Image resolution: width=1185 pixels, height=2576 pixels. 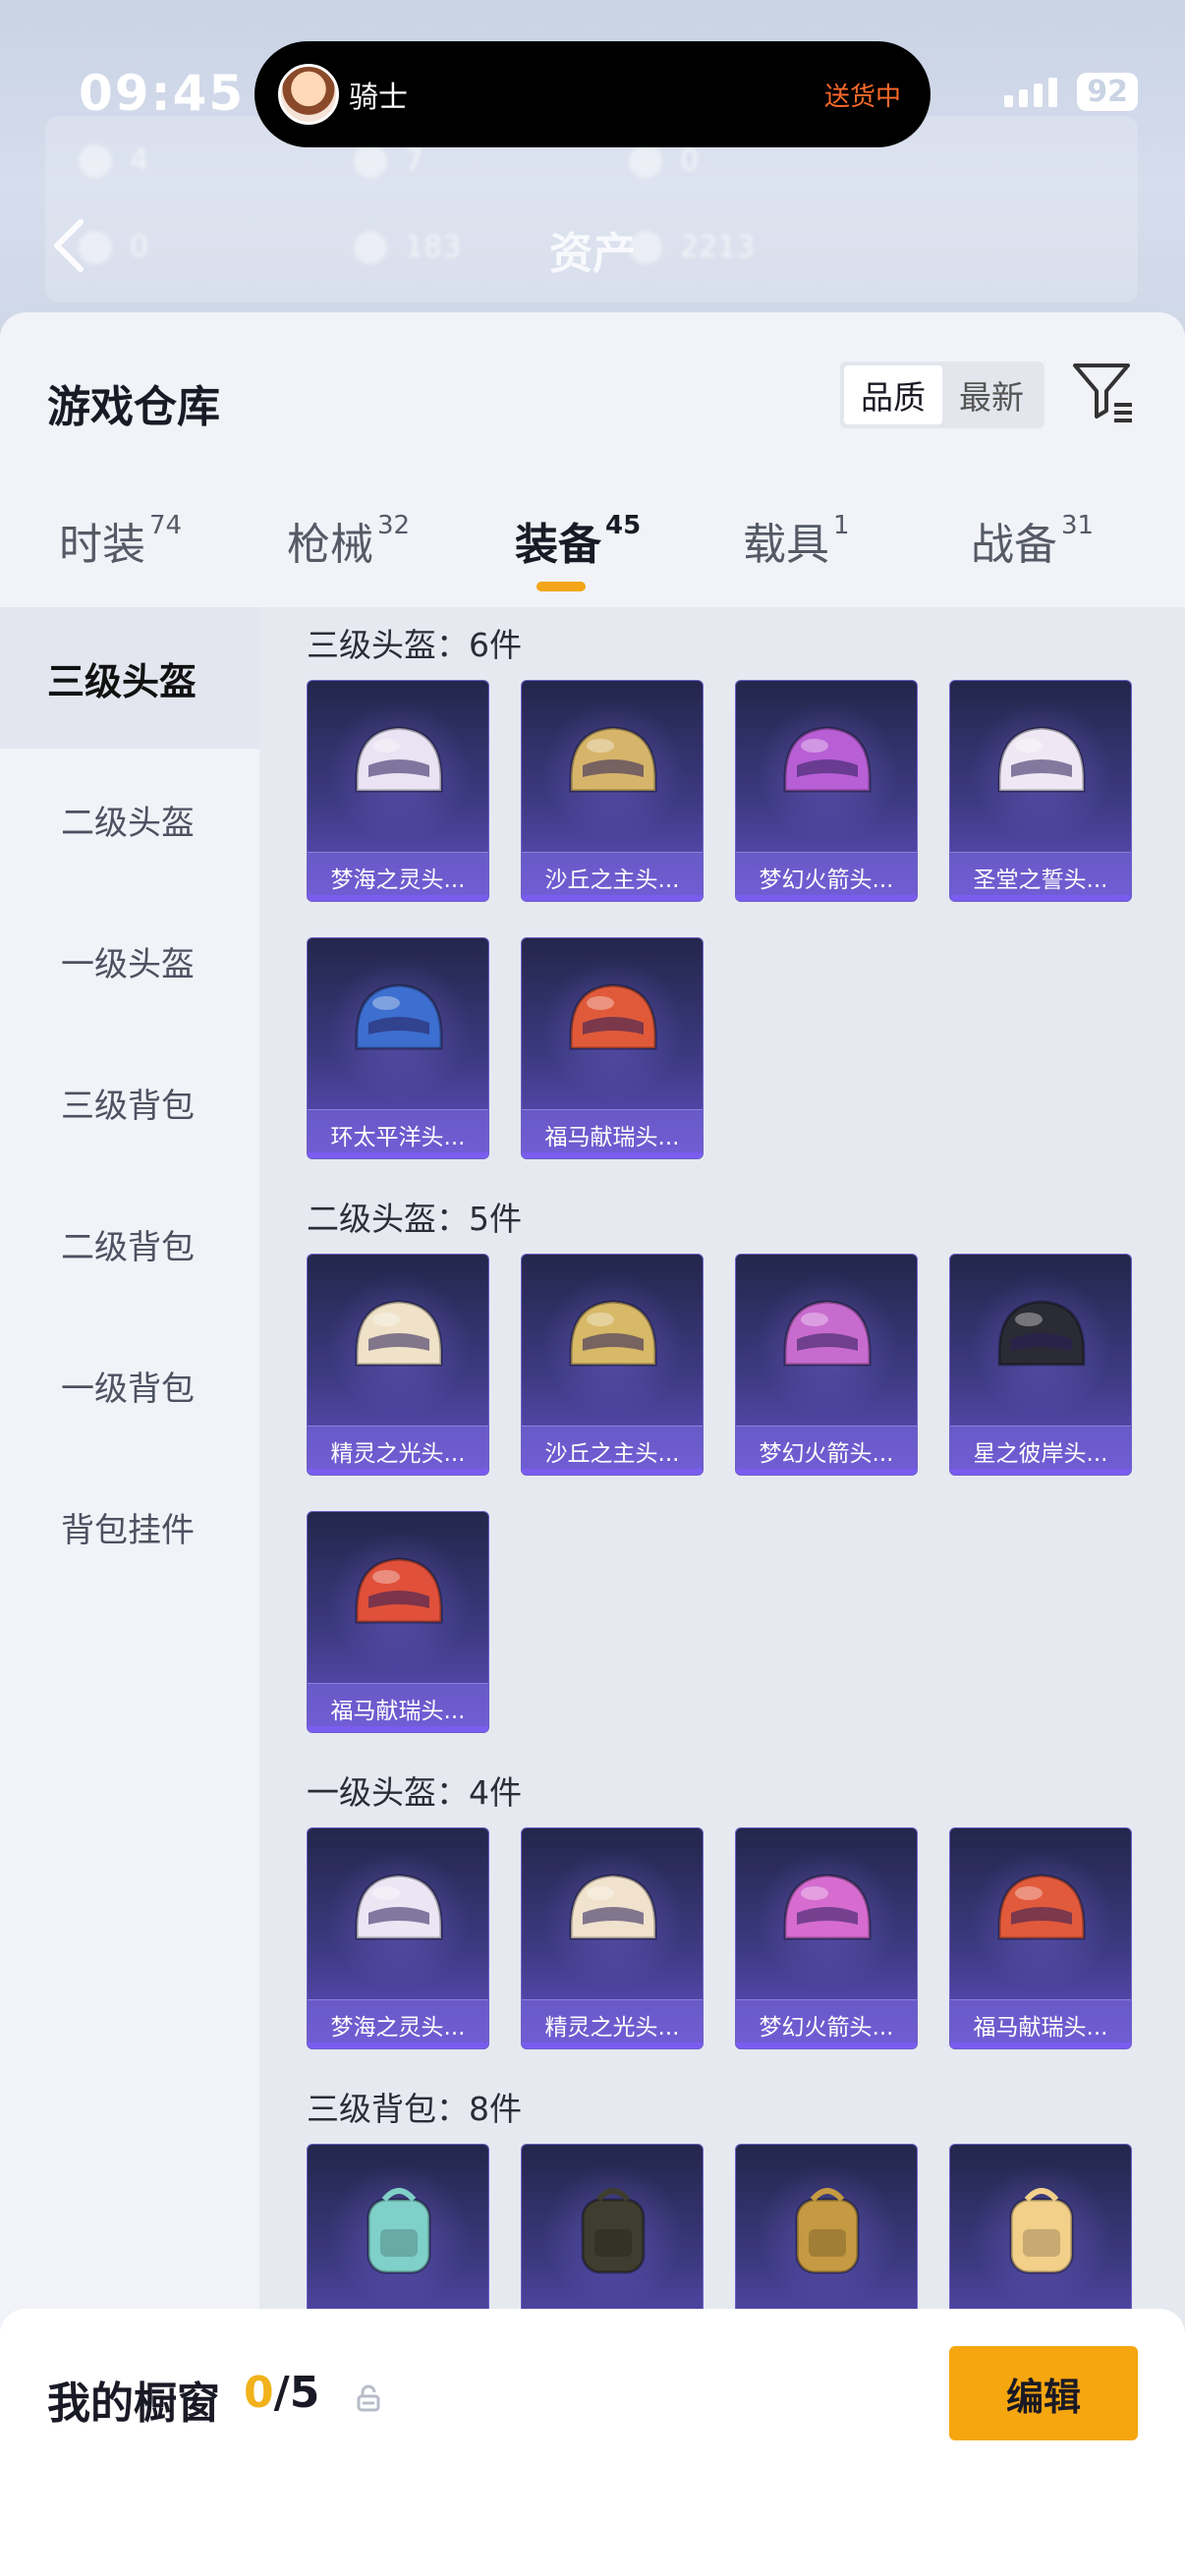 I want to click on tab-vehicles: 载具 1, so click(x=797, y=540).